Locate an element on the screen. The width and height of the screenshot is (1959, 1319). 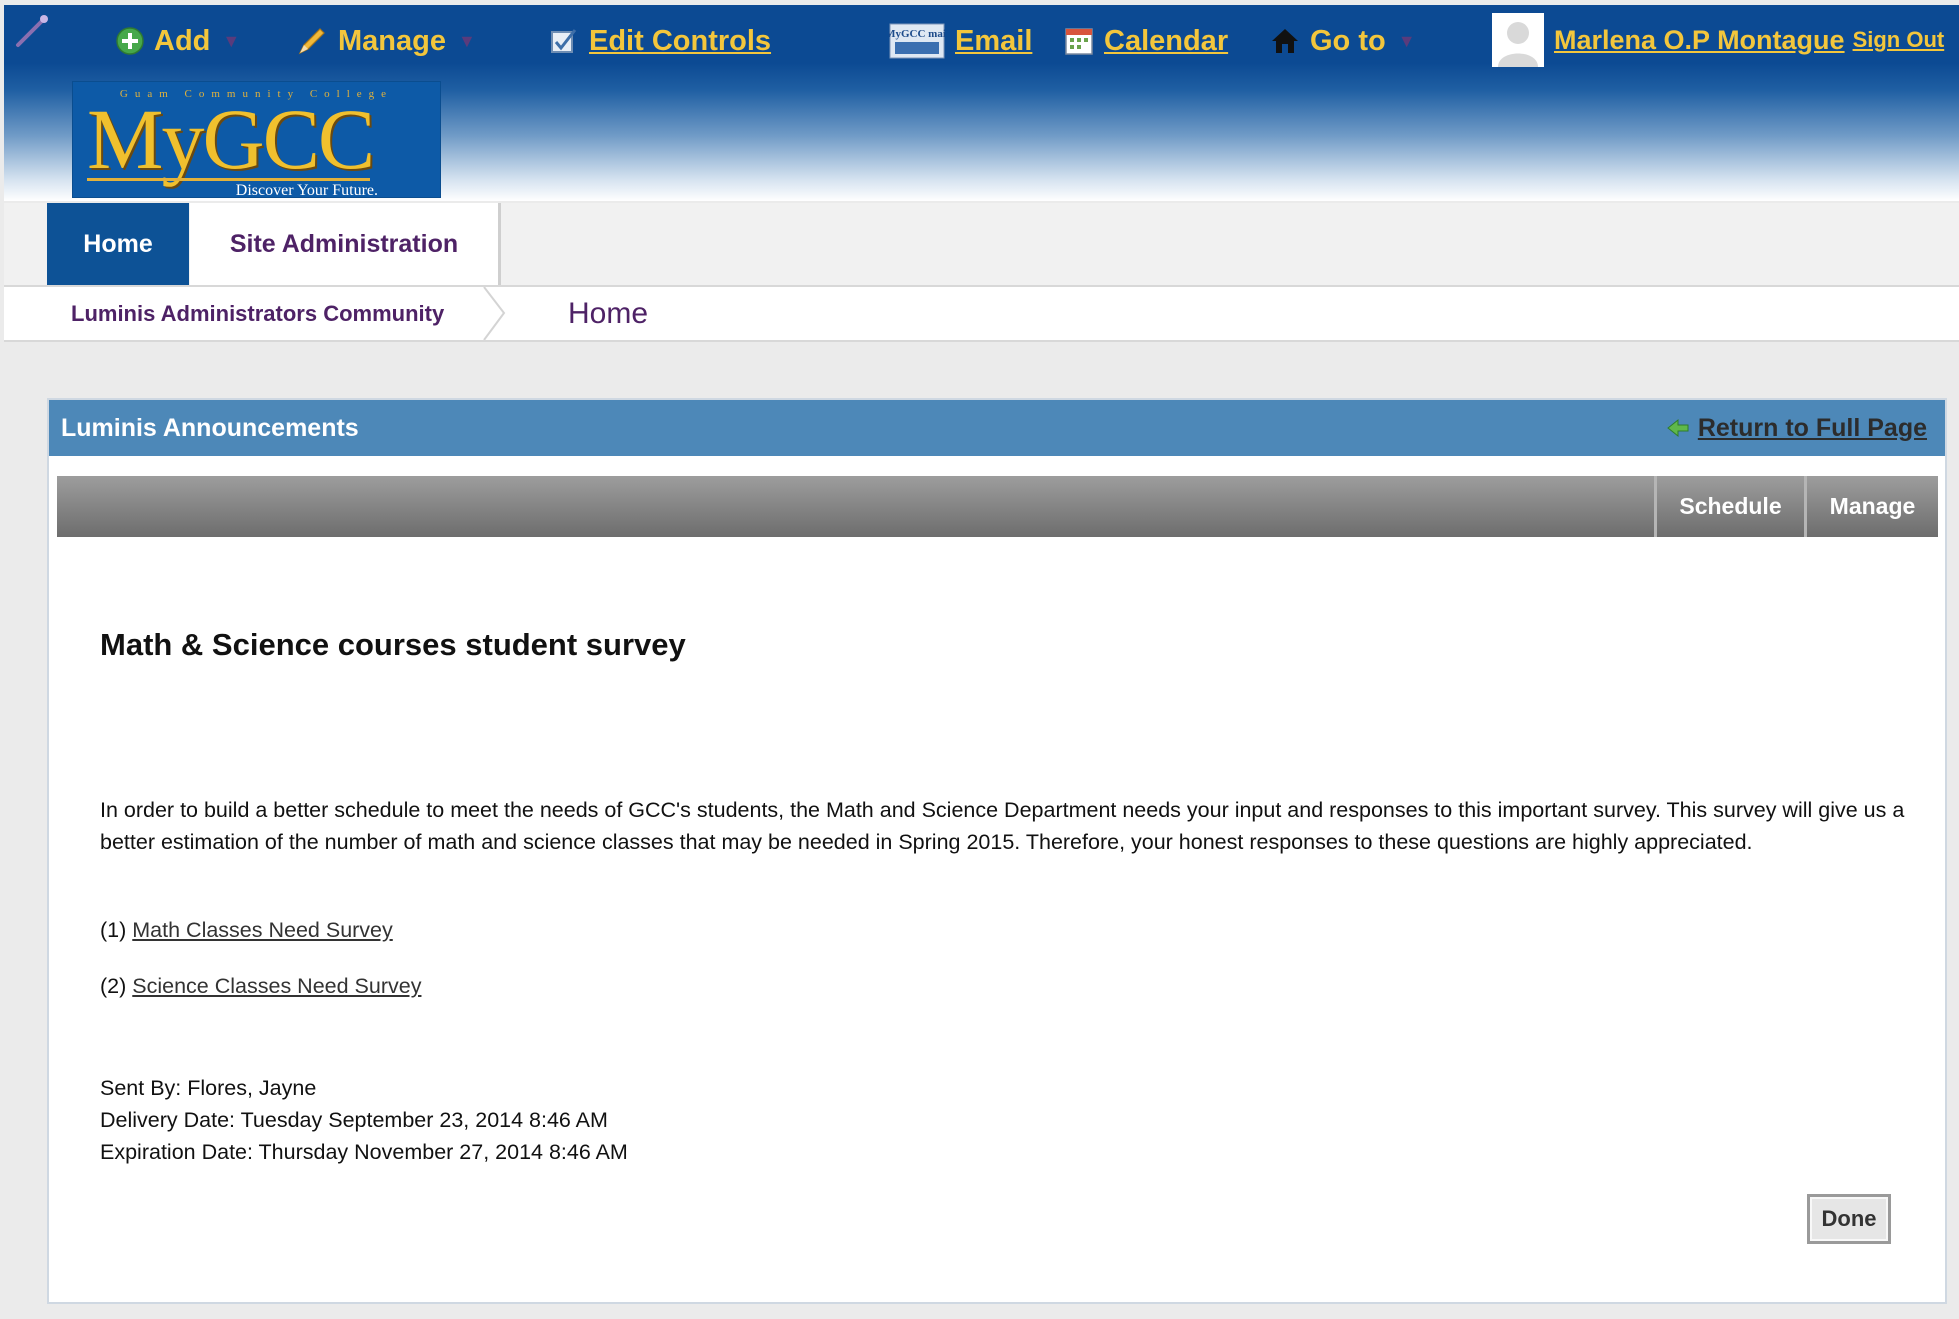
add-menu: Add ▼ is located at coordinates (178, 41).